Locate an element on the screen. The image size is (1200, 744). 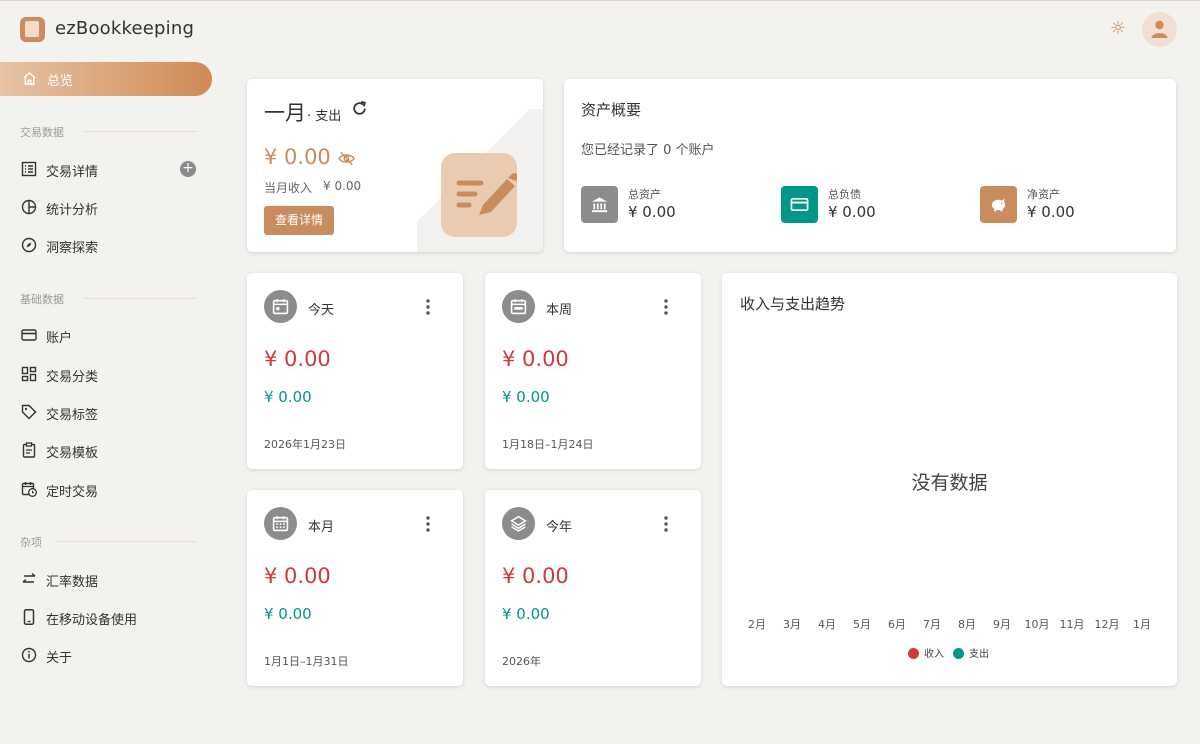
asset-summary-description: 您已经记录了 0 个账户 is located at coordinates (648, 150).